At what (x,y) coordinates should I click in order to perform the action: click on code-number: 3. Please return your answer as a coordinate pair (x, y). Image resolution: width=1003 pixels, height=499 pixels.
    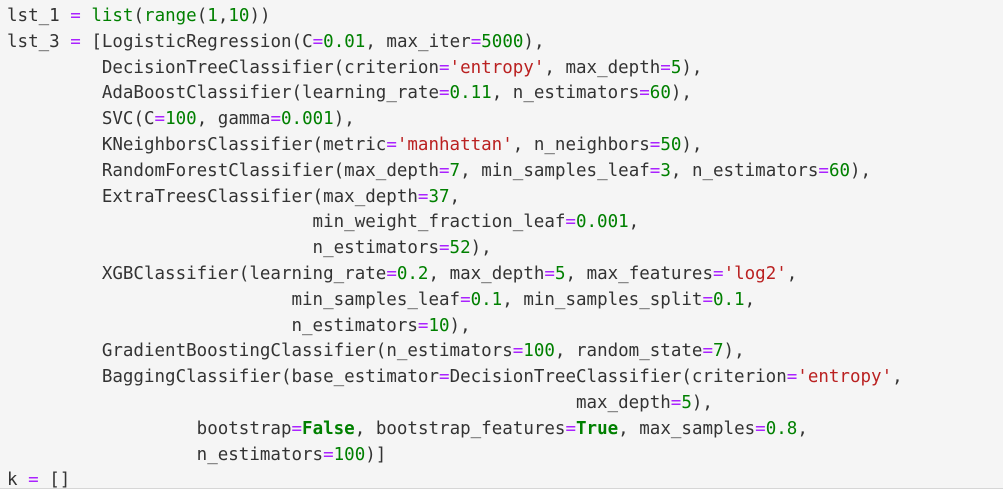
    Looking at the image, I should click on (665, 170).